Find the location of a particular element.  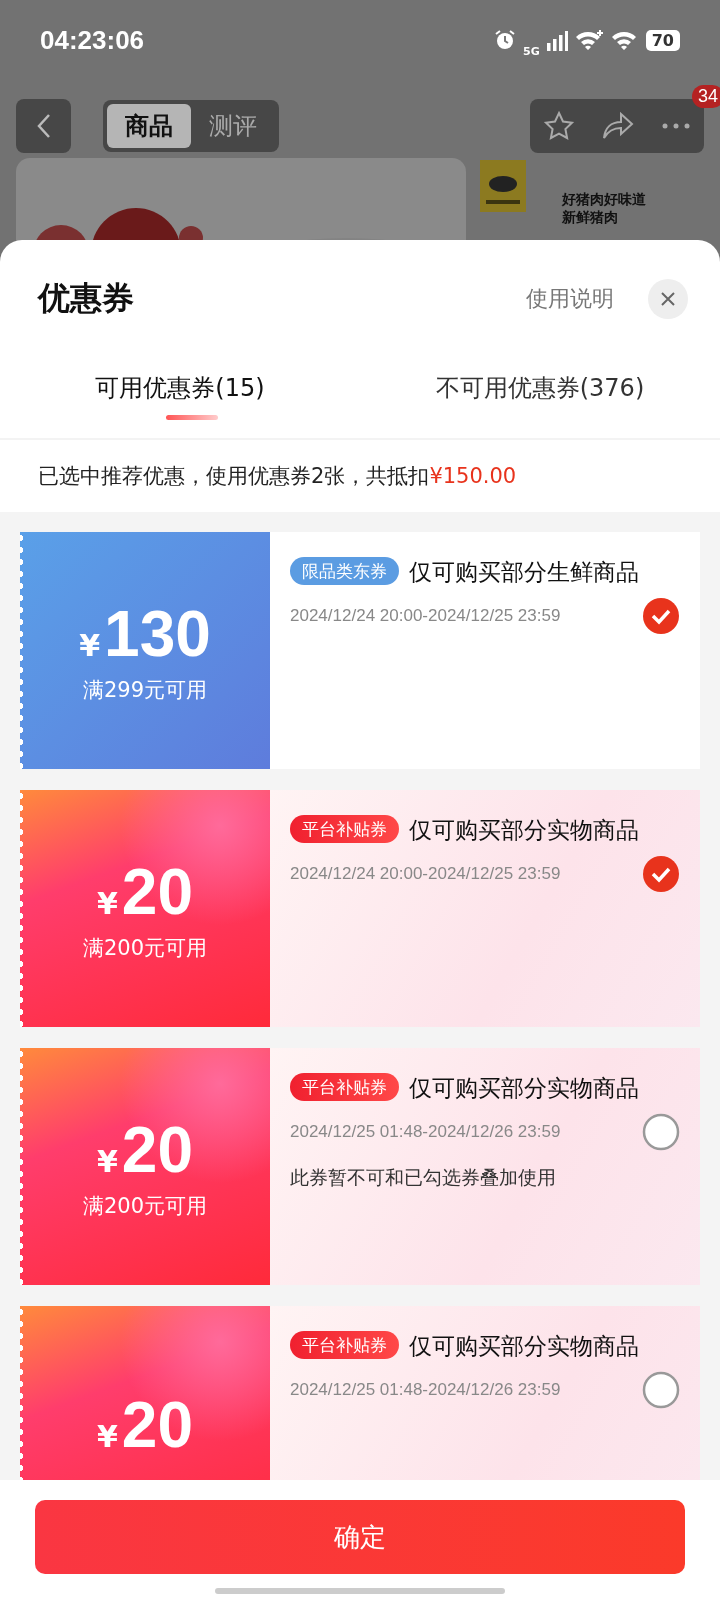

signal-icon is located at coordinates (556, 40).